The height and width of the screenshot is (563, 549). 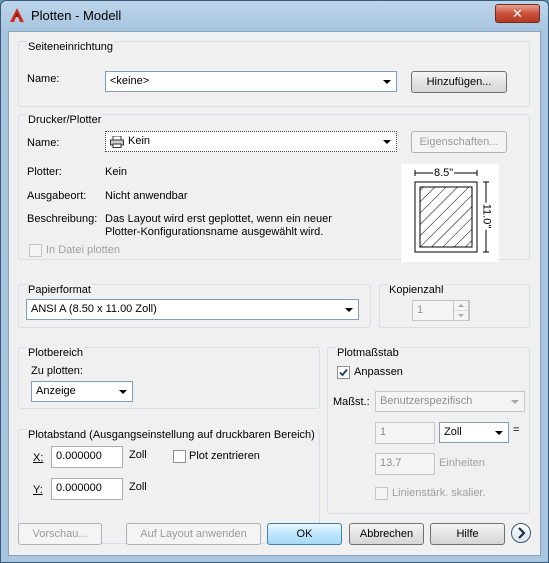 I want to click on expand-button, so click(x=521, y=533).